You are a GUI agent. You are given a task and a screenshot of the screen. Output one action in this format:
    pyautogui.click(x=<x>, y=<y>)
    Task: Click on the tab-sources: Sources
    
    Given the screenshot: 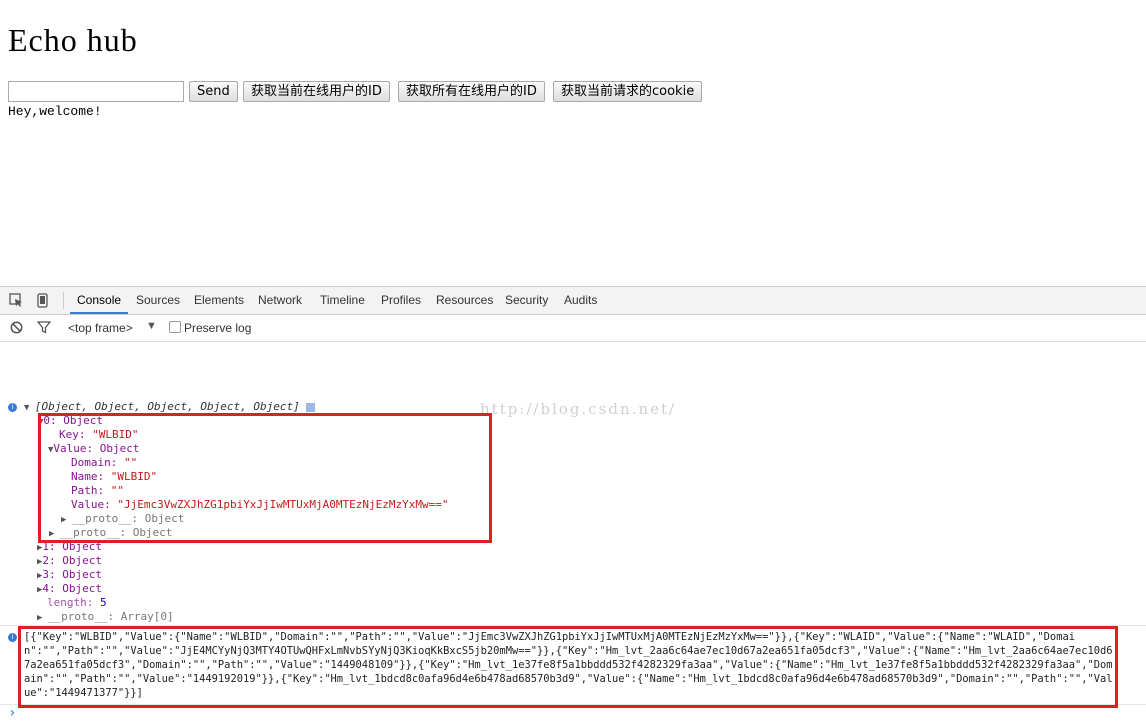 What is the action you would take?
    pyautogui.click(x=158, y=300)
    